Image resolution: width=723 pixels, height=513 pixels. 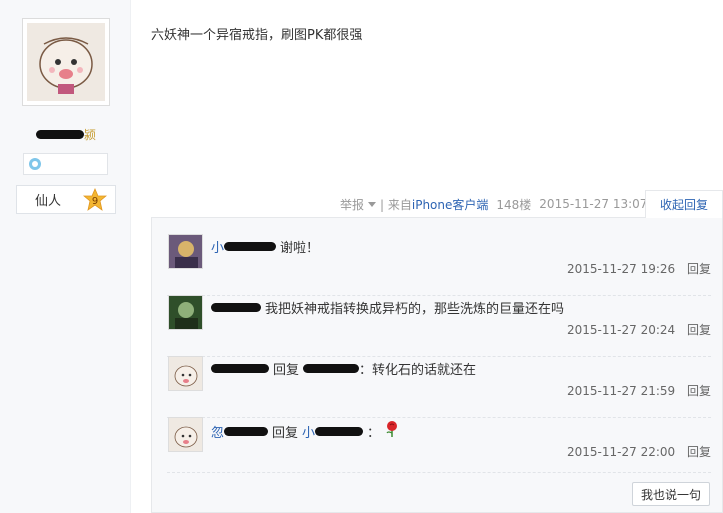 What do you see at coordinates (621, 391) in the screenshot?
I see `reply-time: 2015-11-27 21:59` at bounding box center [621, 391].